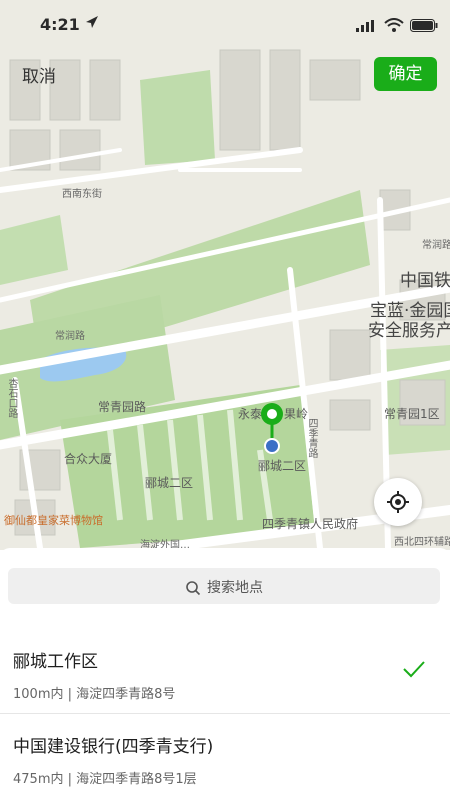 The height and width of the screenshot is (800, 450). I want to click on map-label-road: 四季青路, so click(311, 438).